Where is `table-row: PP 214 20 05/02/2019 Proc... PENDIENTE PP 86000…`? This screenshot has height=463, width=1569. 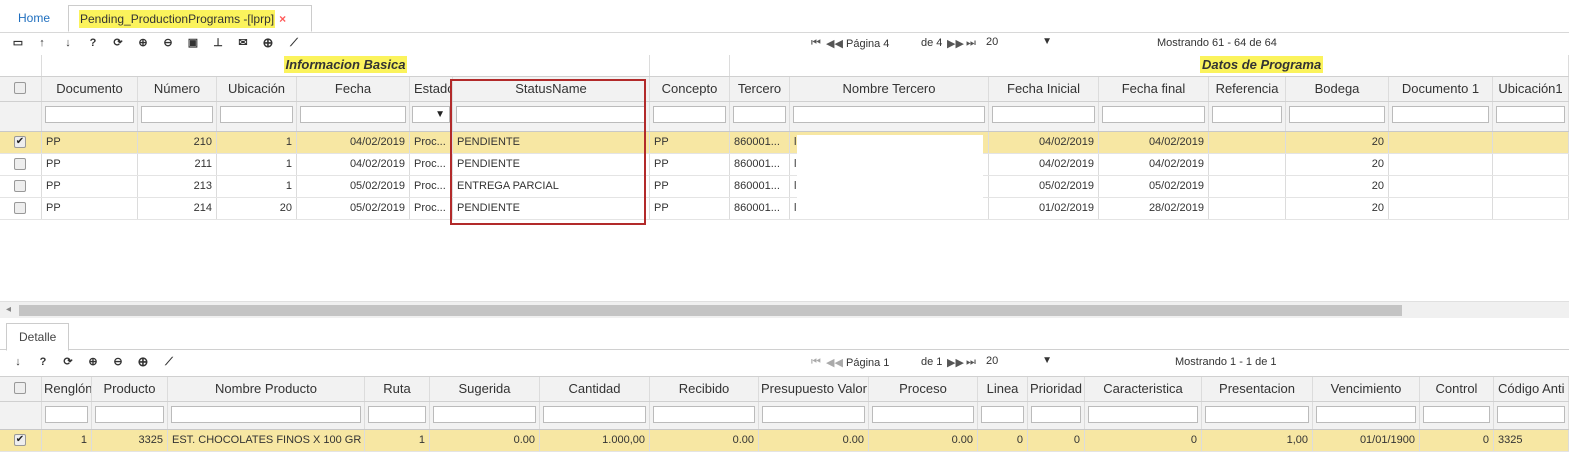
table-row: PP 214 20 05/02/2019 Proc... PENDIENTE PP 86000… is located at coordinates (784, 209).